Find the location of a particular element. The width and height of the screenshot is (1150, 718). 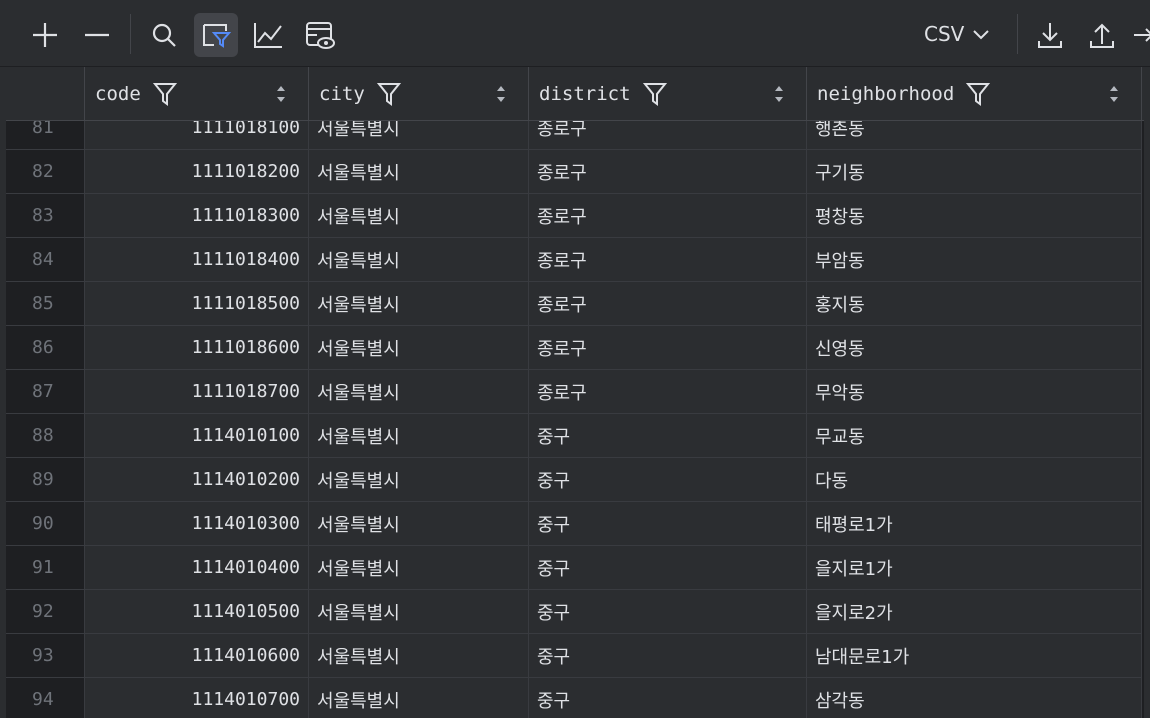

import-button is located at coordinates (1050, 35).